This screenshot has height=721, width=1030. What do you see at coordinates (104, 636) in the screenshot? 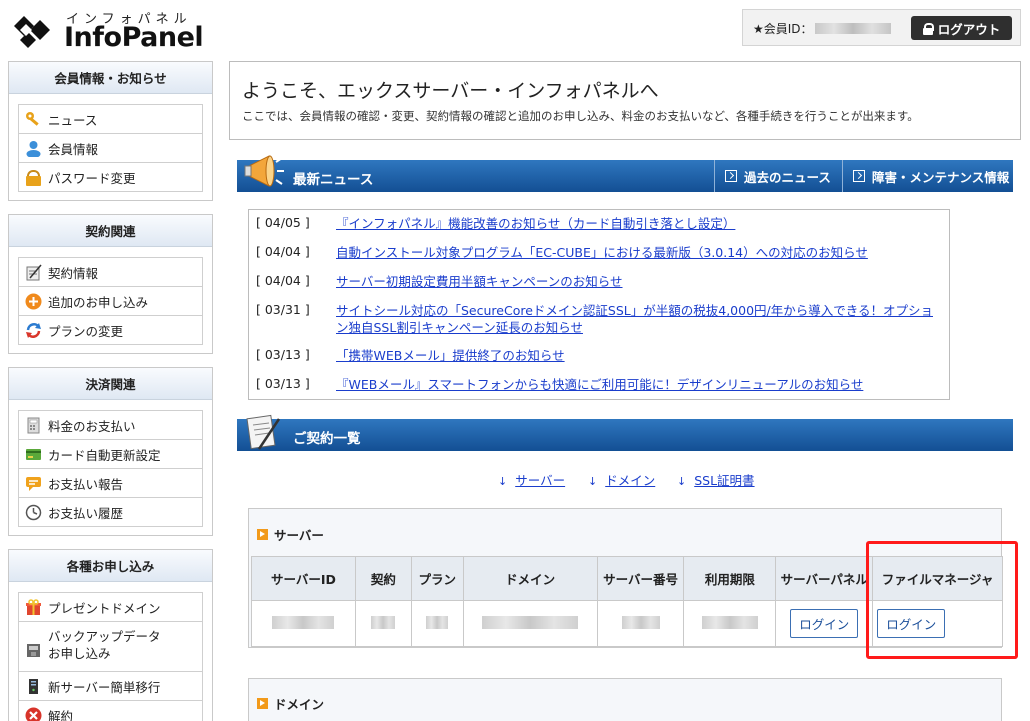
I see `sidebar-item-label: バックアップデータ` at bounding box center [104, 636].